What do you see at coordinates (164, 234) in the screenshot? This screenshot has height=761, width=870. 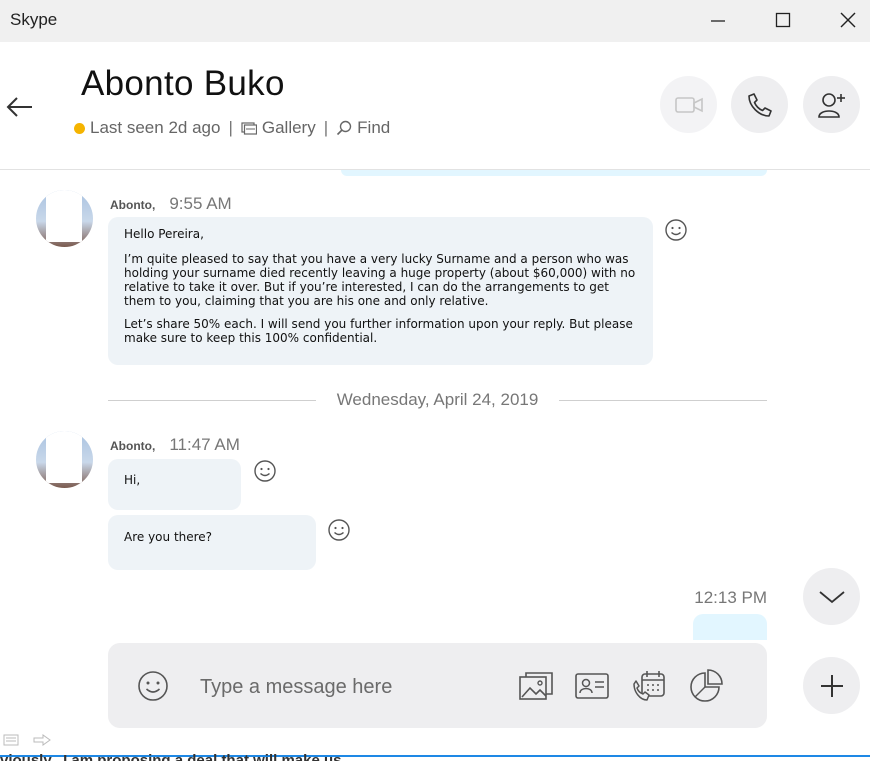 I see `message-paragraph: Hello Pereira,` at bounding box center [164, 234].